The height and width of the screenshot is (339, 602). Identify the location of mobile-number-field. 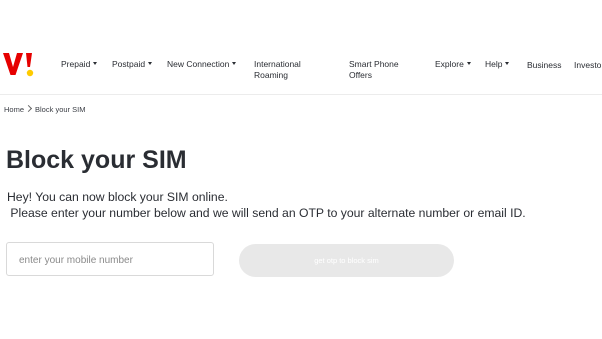
(110, 259).